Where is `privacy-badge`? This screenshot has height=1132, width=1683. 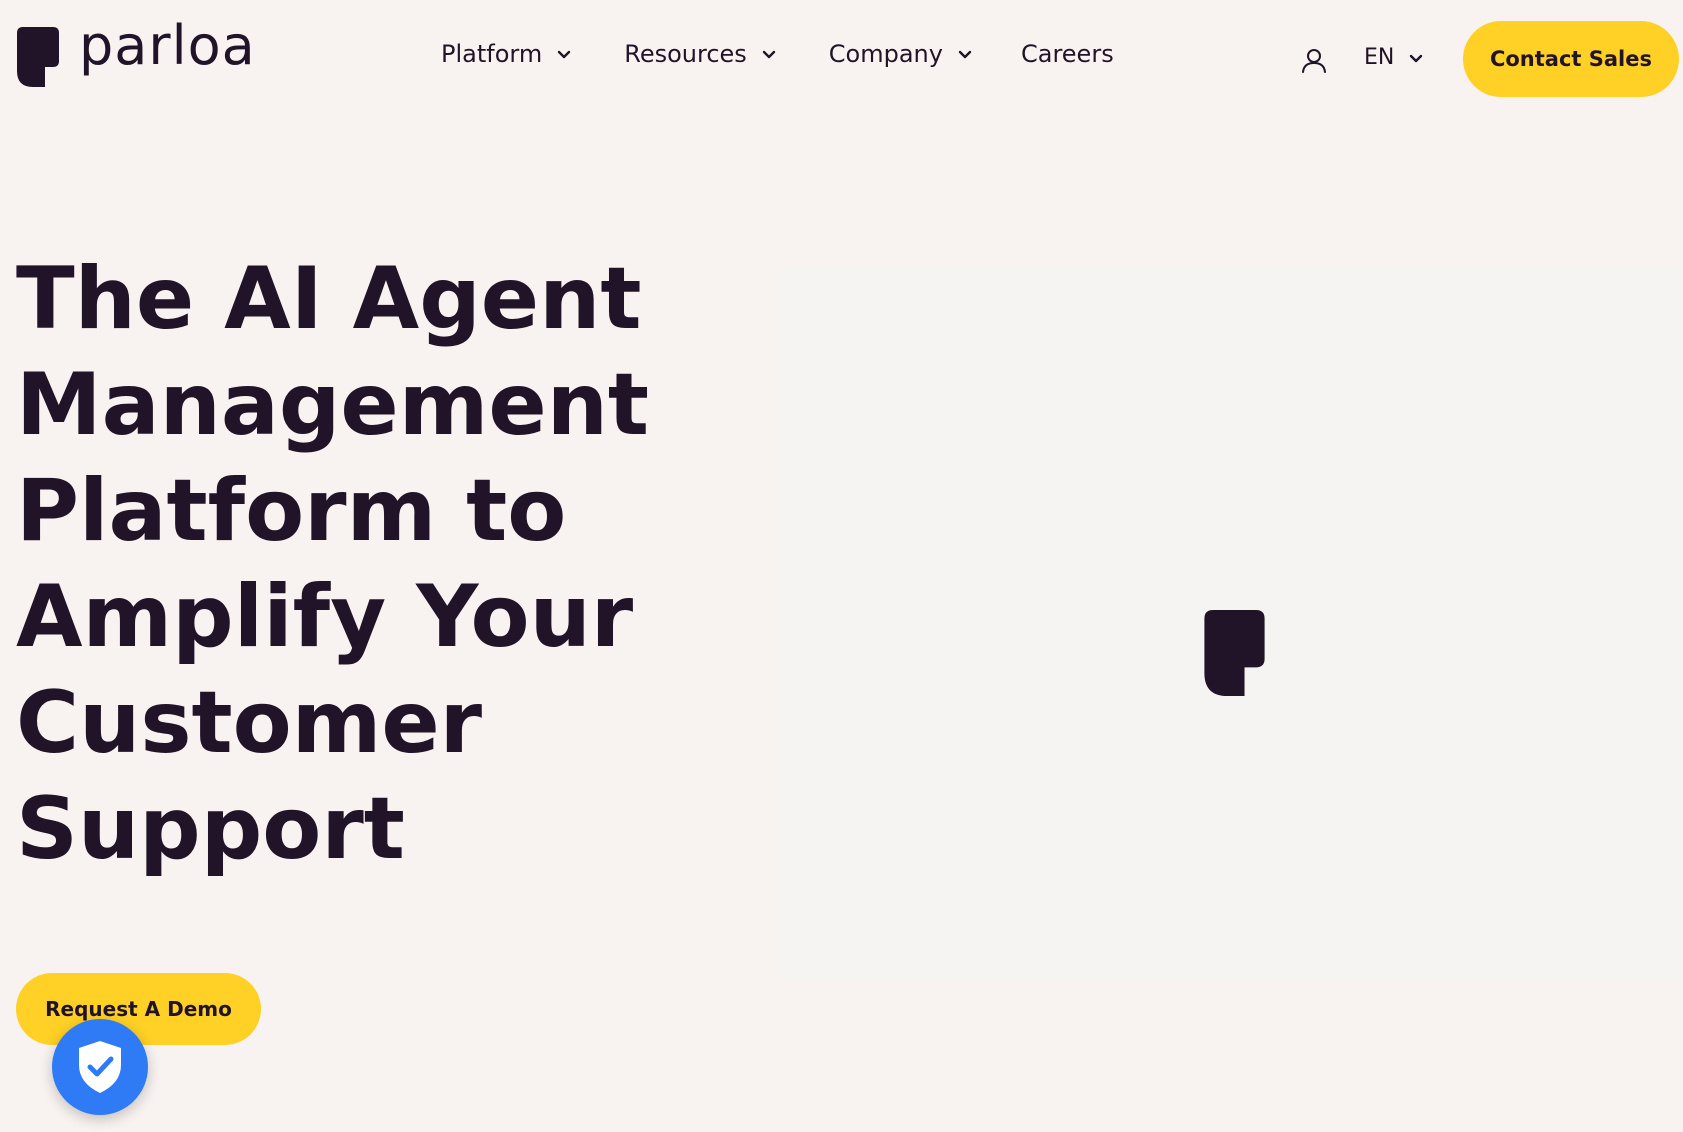
privacy-badge is located at coordinates (100, 1067).